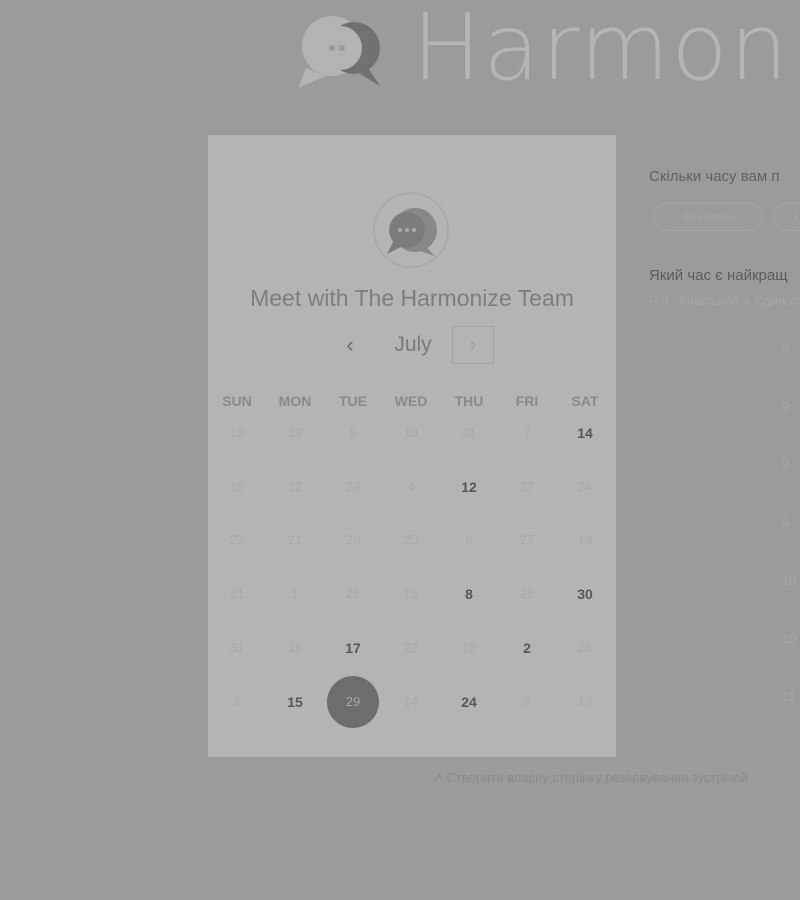  Describe the element at coordinates (350, 345) in the screenshot. I see `prev-month-button: ‹` at that location.